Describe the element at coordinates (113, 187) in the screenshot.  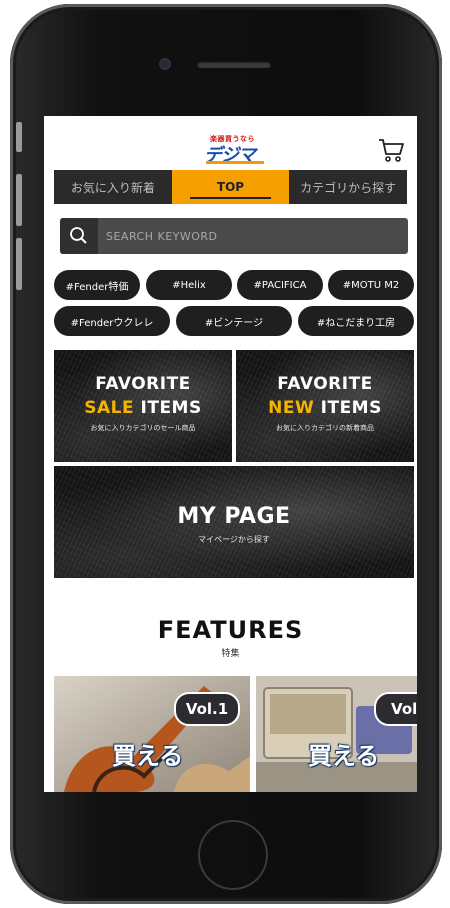
I see `tab-favorites-new: お気に入り新着` at that location.